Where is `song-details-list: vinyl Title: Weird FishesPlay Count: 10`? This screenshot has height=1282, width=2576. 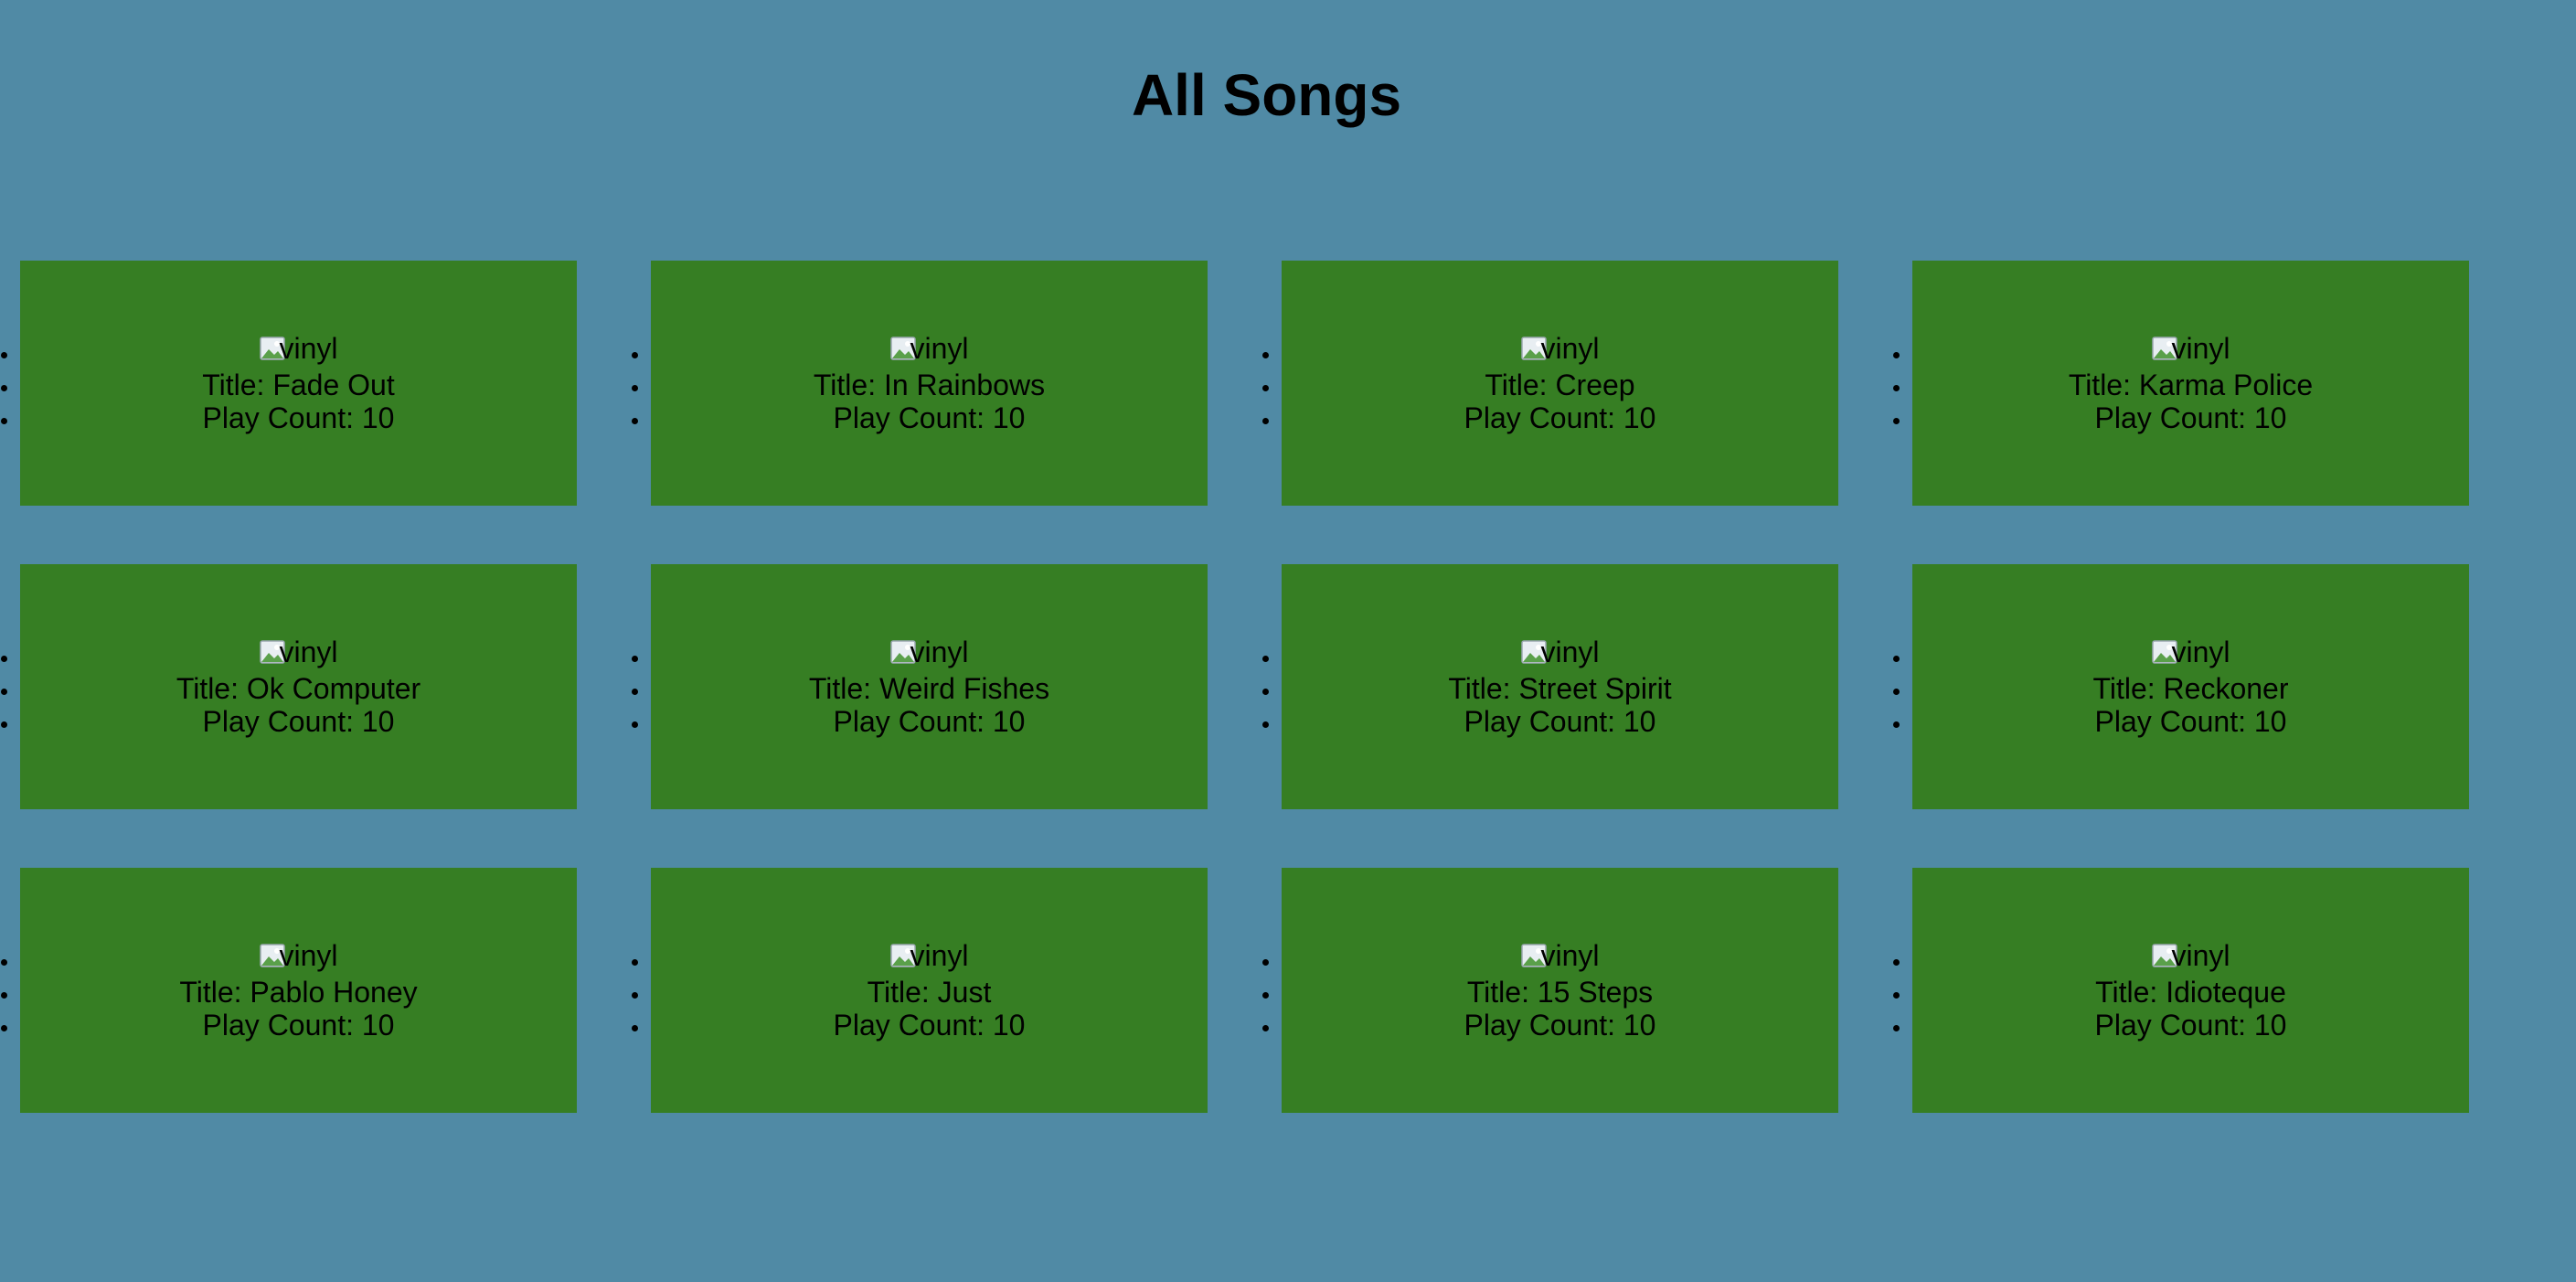 song-details-list: vinyl Title: Weird FishesPlay Count: 10 is located at coordinates (929, 687).